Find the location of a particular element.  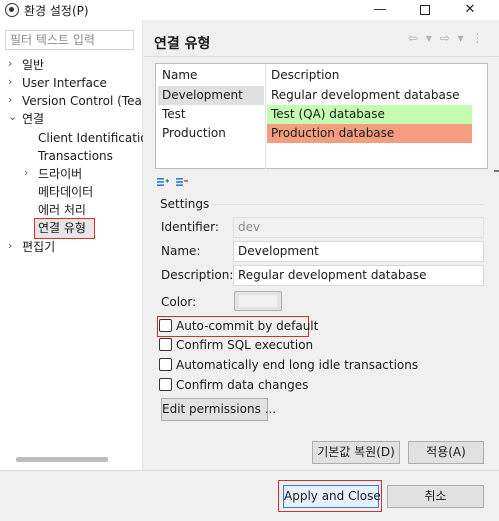

minimize-icon: — is located at coordinates (380, 9).